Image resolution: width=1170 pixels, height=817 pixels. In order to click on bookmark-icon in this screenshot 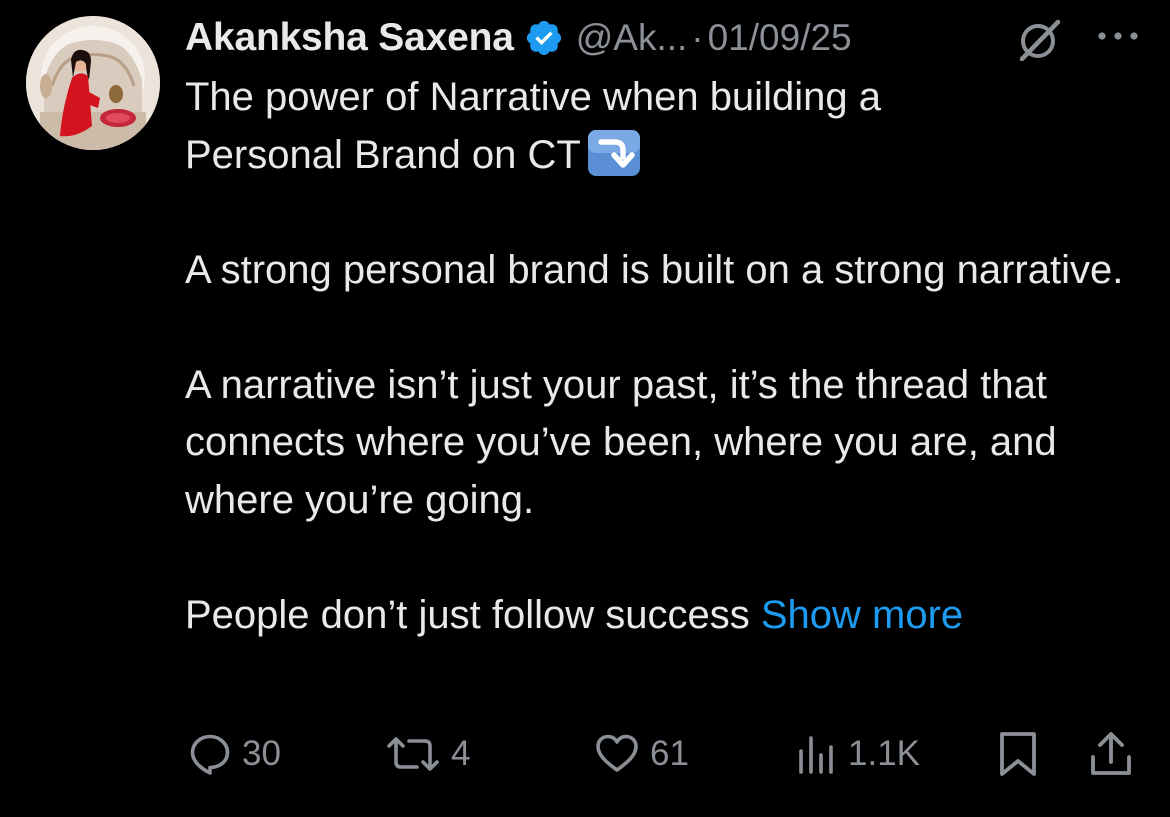, I will do `click(1018, 754)`.